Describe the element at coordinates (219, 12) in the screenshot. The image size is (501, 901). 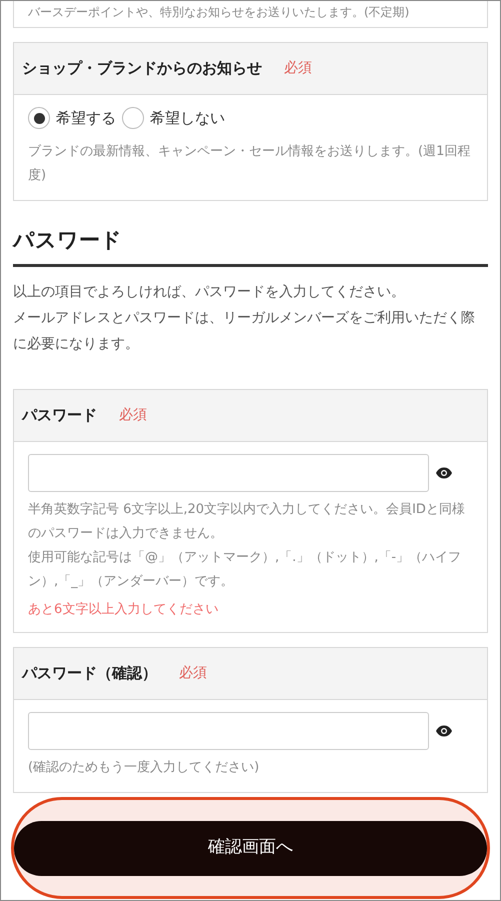
I see `note-text: バースデーポイントや、特別なお知らせをお送りいたします。(不定期)` at that location.